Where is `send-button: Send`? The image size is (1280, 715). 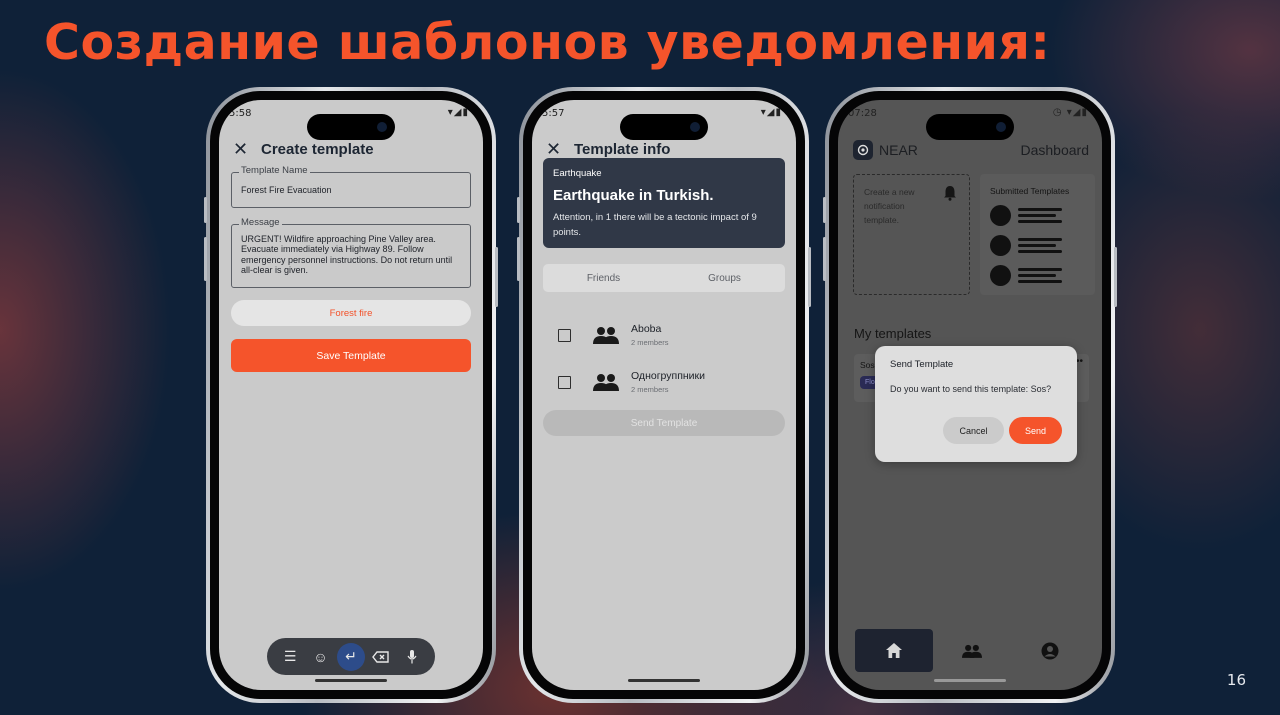 send-button: Send is located at coordinates (1035, 430).